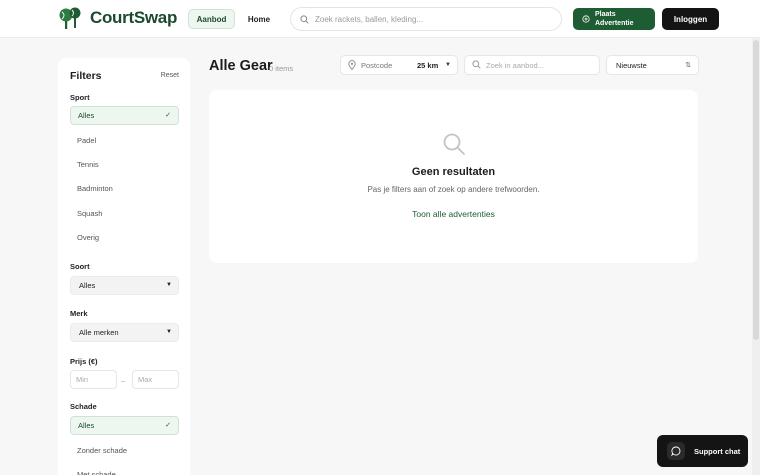  What do you see at coordinates (614, 23) in the screenshot?
I see `place-ad-line2: Advertentie` at bounding box center [614, 23].